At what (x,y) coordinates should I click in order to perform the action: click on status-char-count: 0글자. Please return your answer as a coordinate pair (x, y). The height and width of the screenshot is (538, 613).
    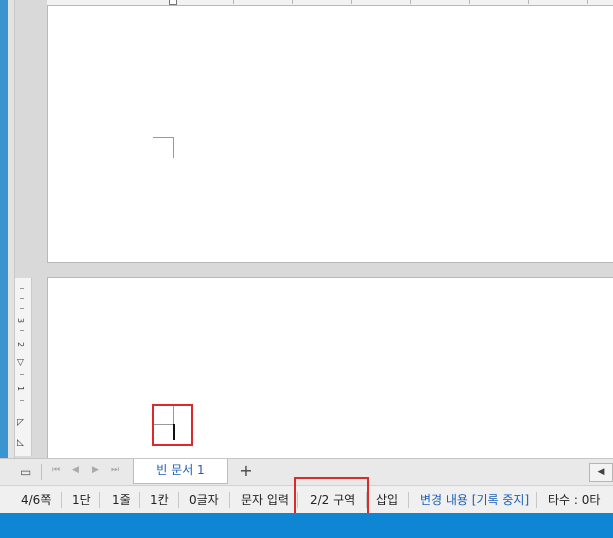
    Looking at the image, I should click on (204, 500).